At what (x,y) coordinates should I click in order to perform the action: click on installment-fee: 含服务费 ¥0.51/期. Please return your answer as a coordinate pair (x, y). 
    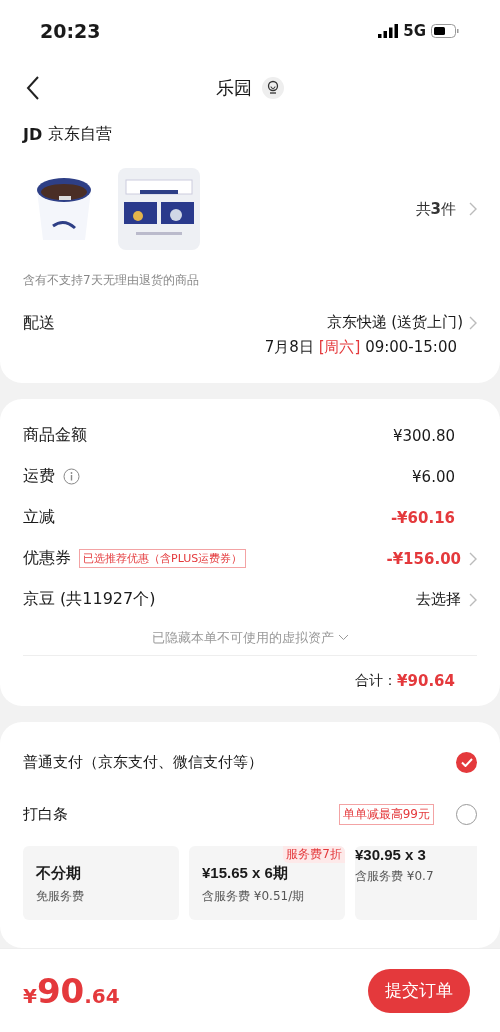
    Looking at the image, I should click on (254, 896).